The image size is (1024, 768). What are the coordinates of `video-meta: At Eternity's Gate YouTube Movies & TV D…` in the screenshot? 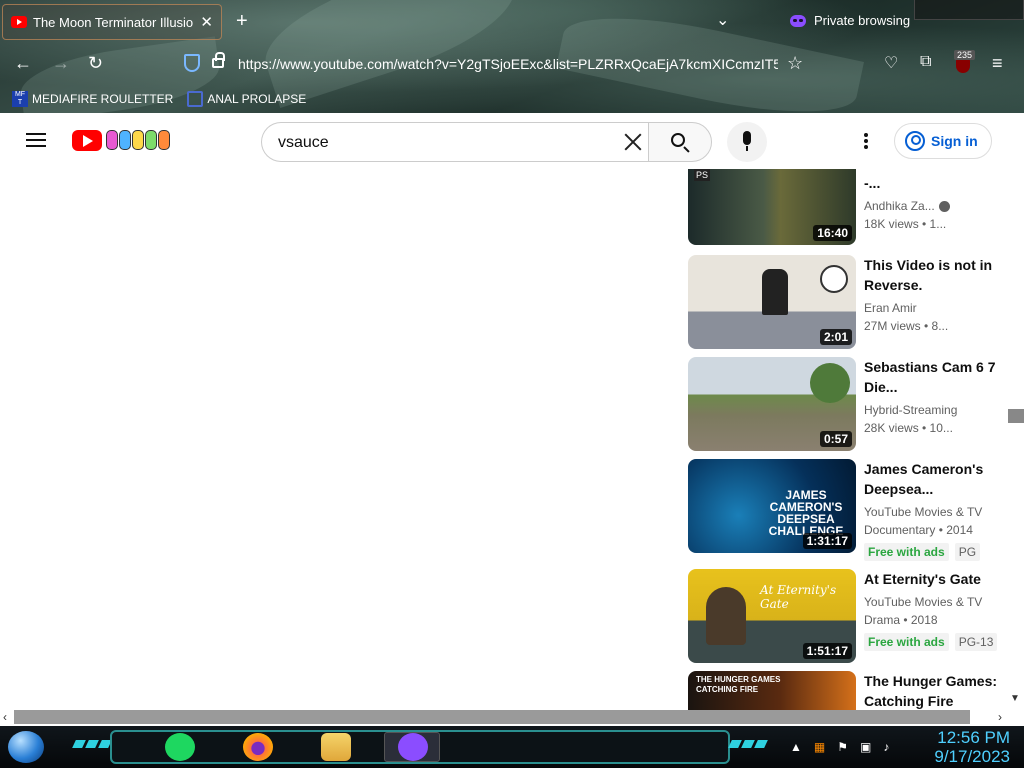 It's located at (932, 610).